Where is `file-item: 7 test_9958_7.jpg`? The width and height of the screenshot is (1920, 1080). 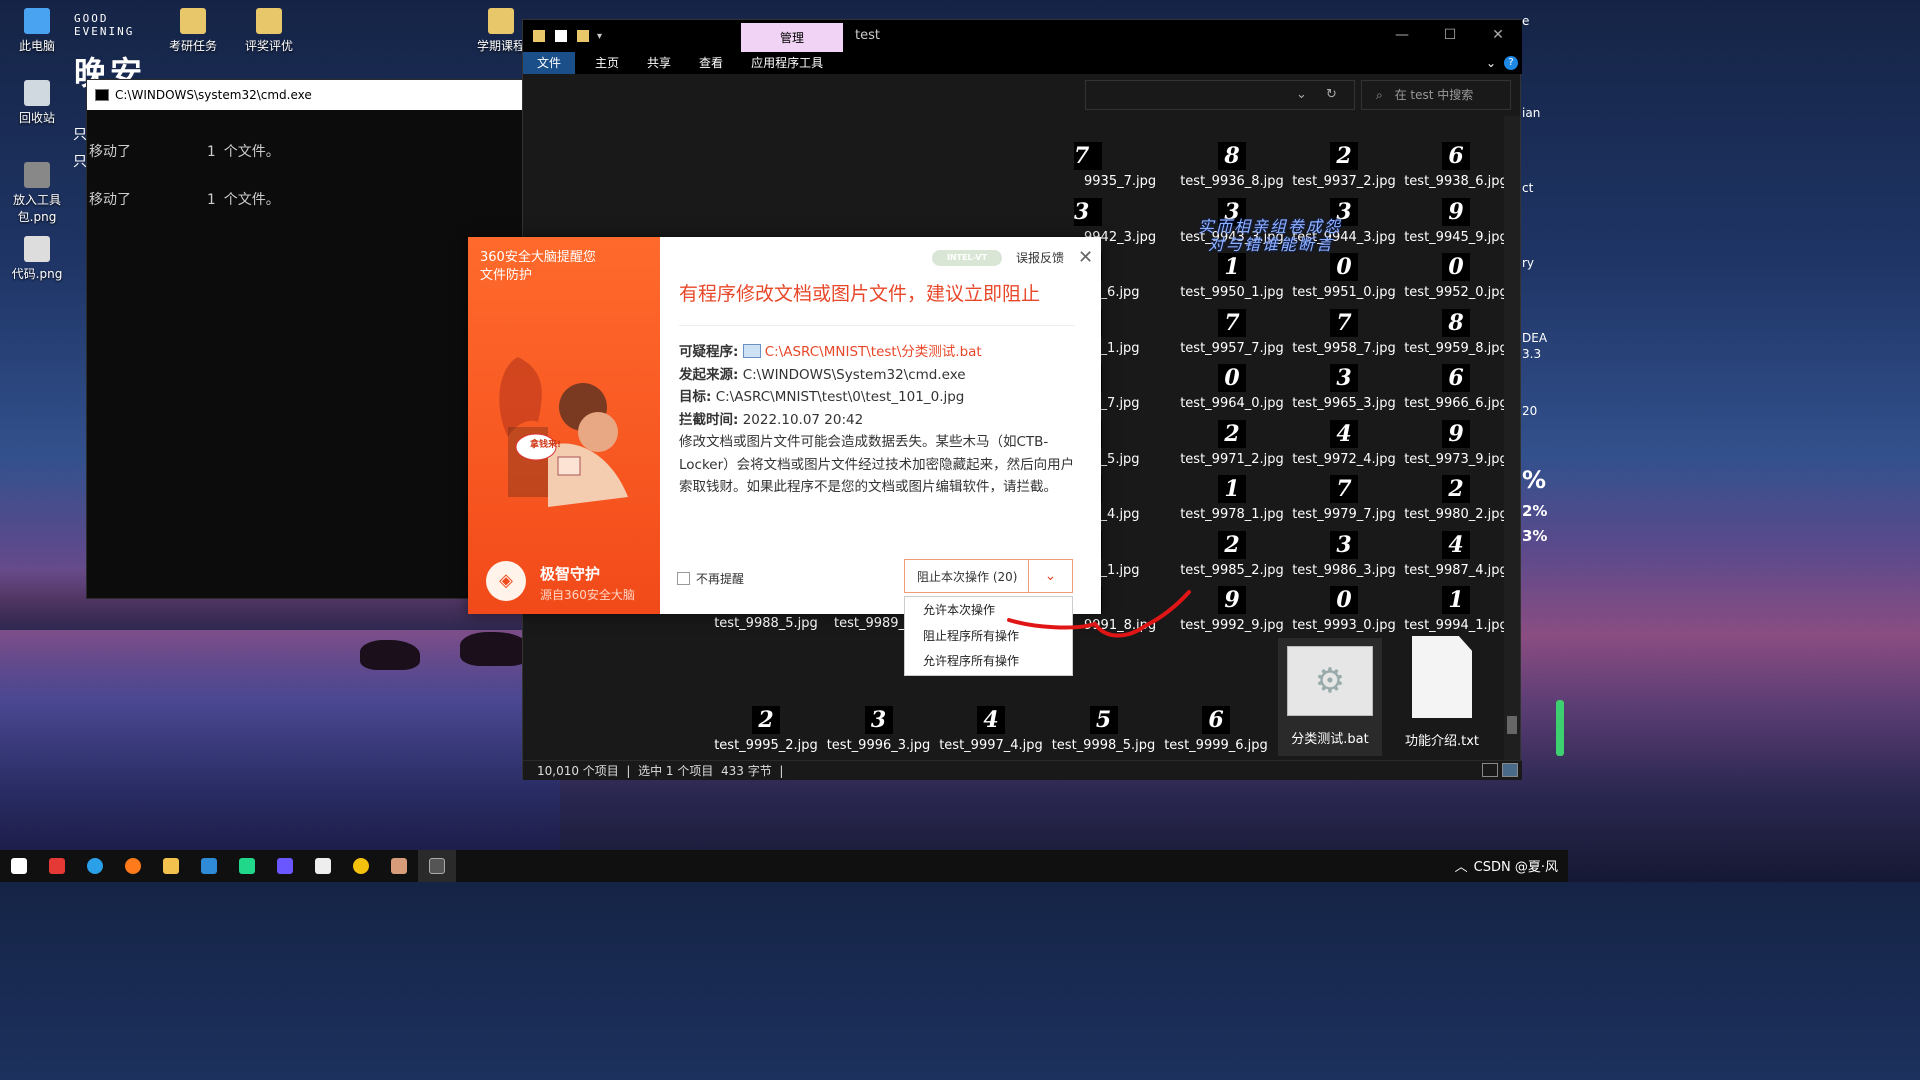 file-item: 7 test_9958_7.jpg is located at coordinates (1344, 332).